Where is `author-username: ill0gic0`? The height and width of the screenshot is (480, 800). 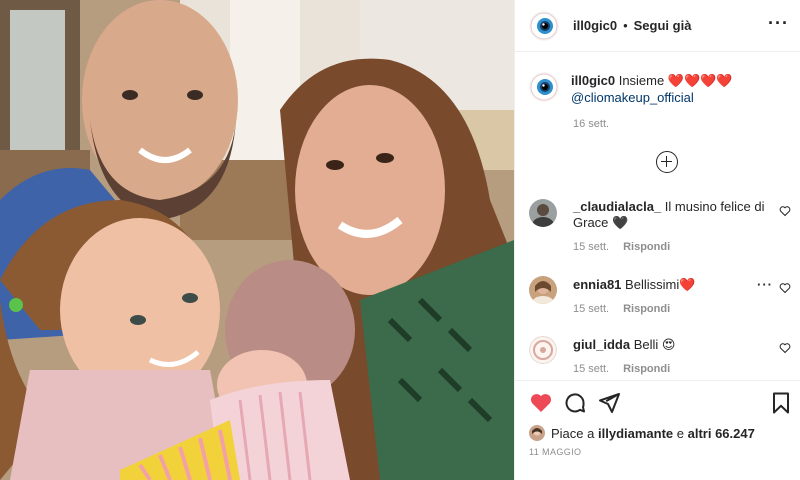
author-username: ill0gic0 is located at coordinates (595, 25).